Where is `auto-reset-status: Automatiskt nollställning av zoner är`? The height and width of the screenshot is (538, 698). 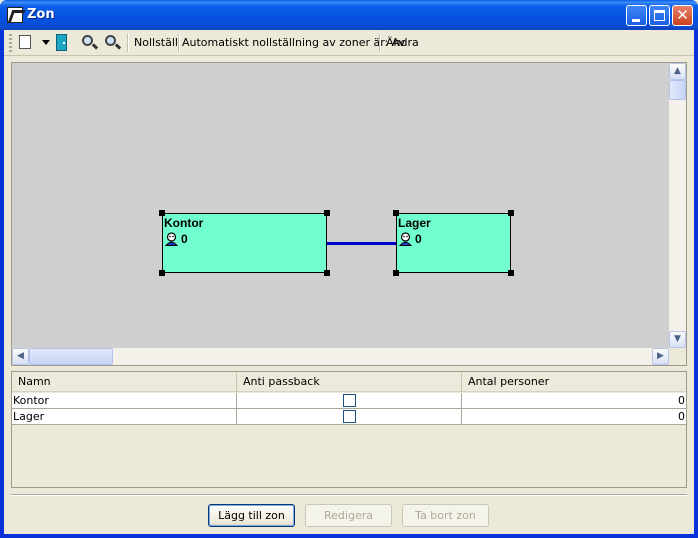 auto-reset-status: Automatiskt nollställning av zoner är is located at coordinates (294, 42).